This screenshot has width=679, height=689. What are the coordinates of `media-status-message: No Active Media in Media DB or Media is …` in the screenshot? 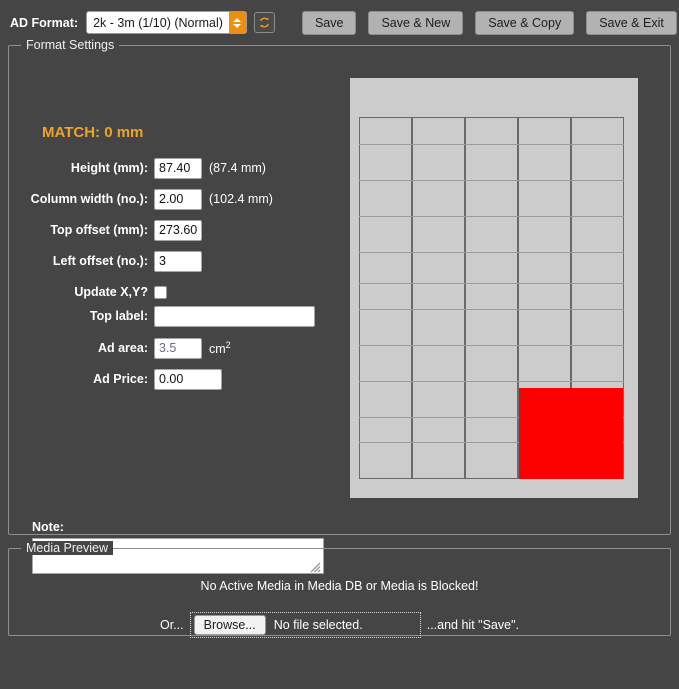 It's located at (339, 586).